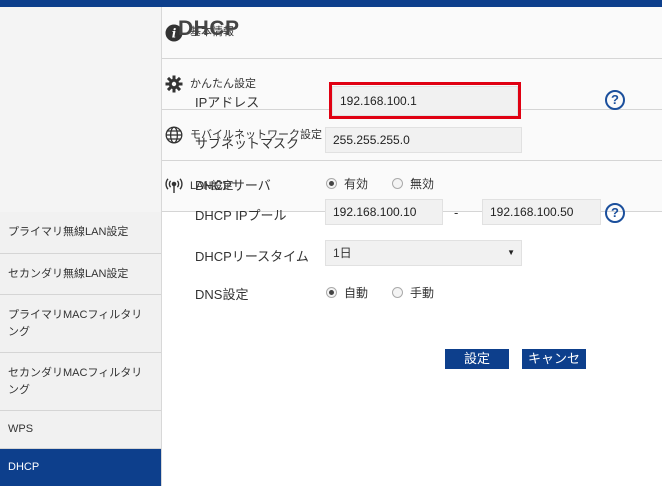 The height and width of the screenshot is (486, 662). I want to click on dns-manual-label: 手動, so click(422, 293).